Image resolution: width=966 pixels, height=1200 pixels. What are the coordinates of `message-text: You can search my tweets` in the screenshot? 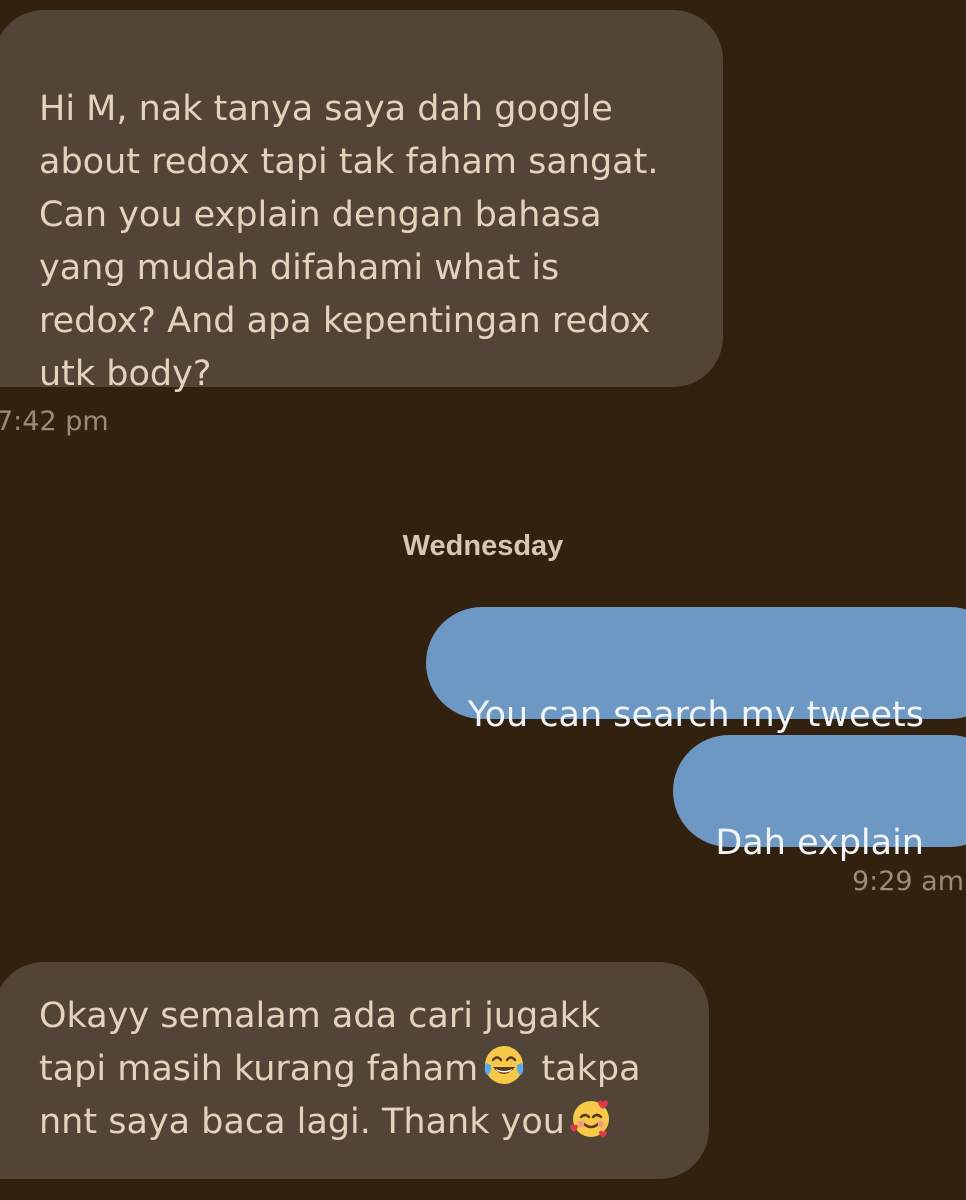 It's located at (695, 715).